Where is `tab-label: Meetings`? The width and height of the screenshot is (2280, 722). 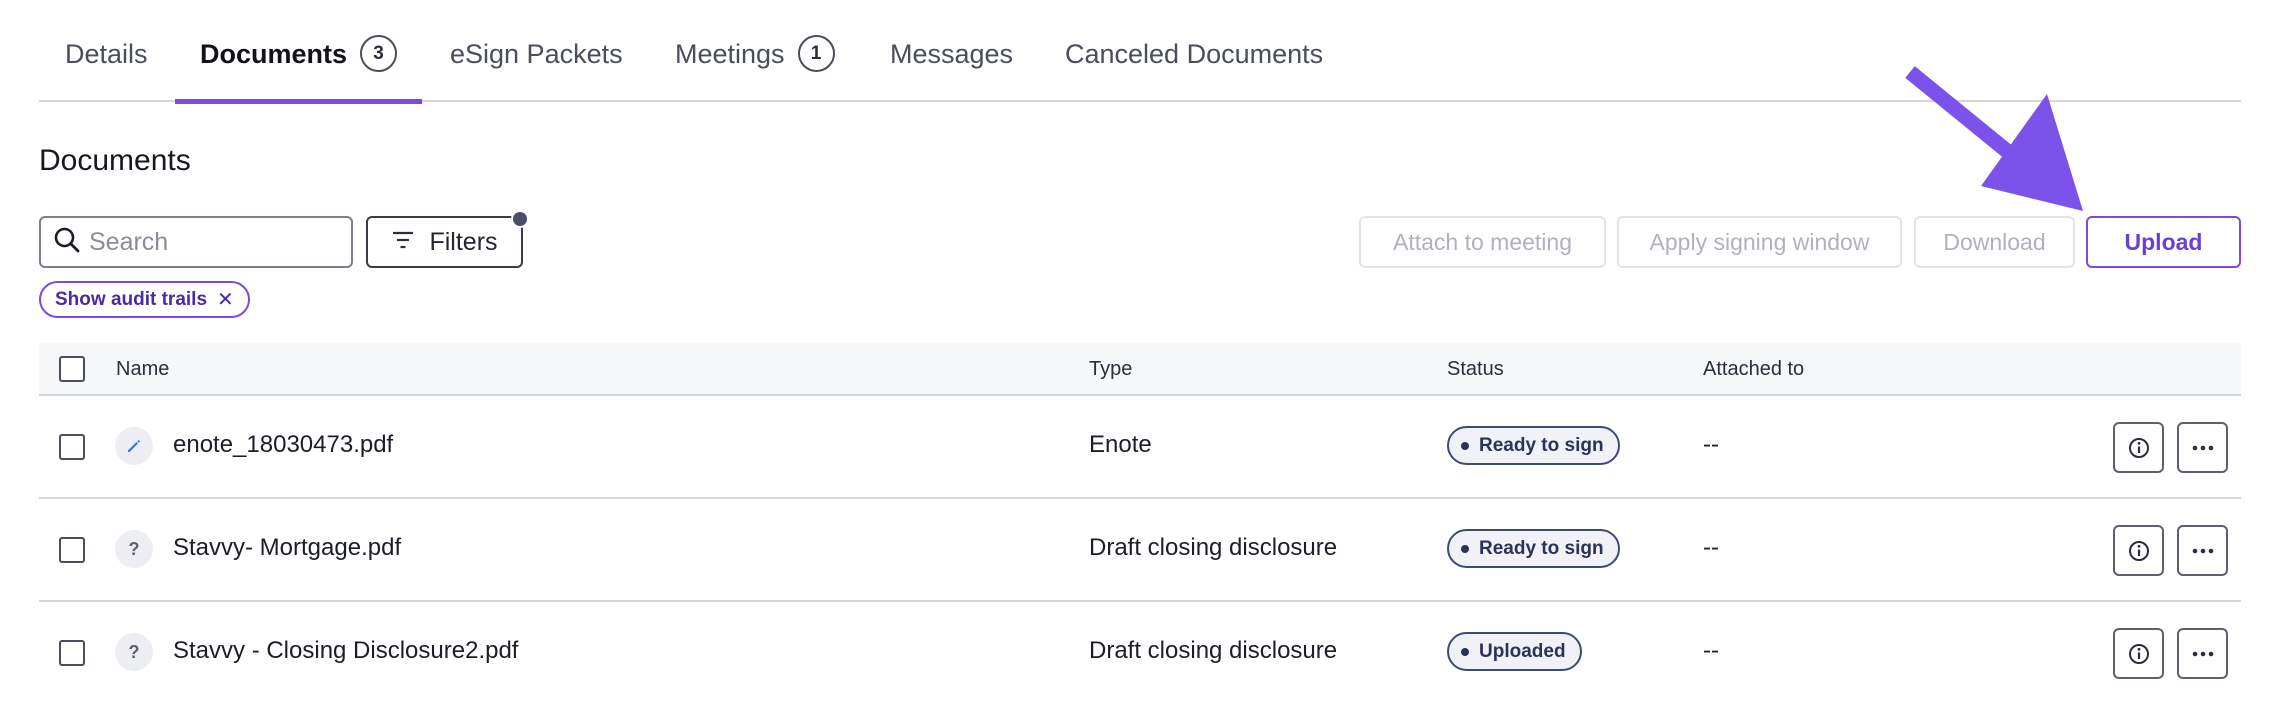
tab-label: Meetings is located at coordinates (730, 54).